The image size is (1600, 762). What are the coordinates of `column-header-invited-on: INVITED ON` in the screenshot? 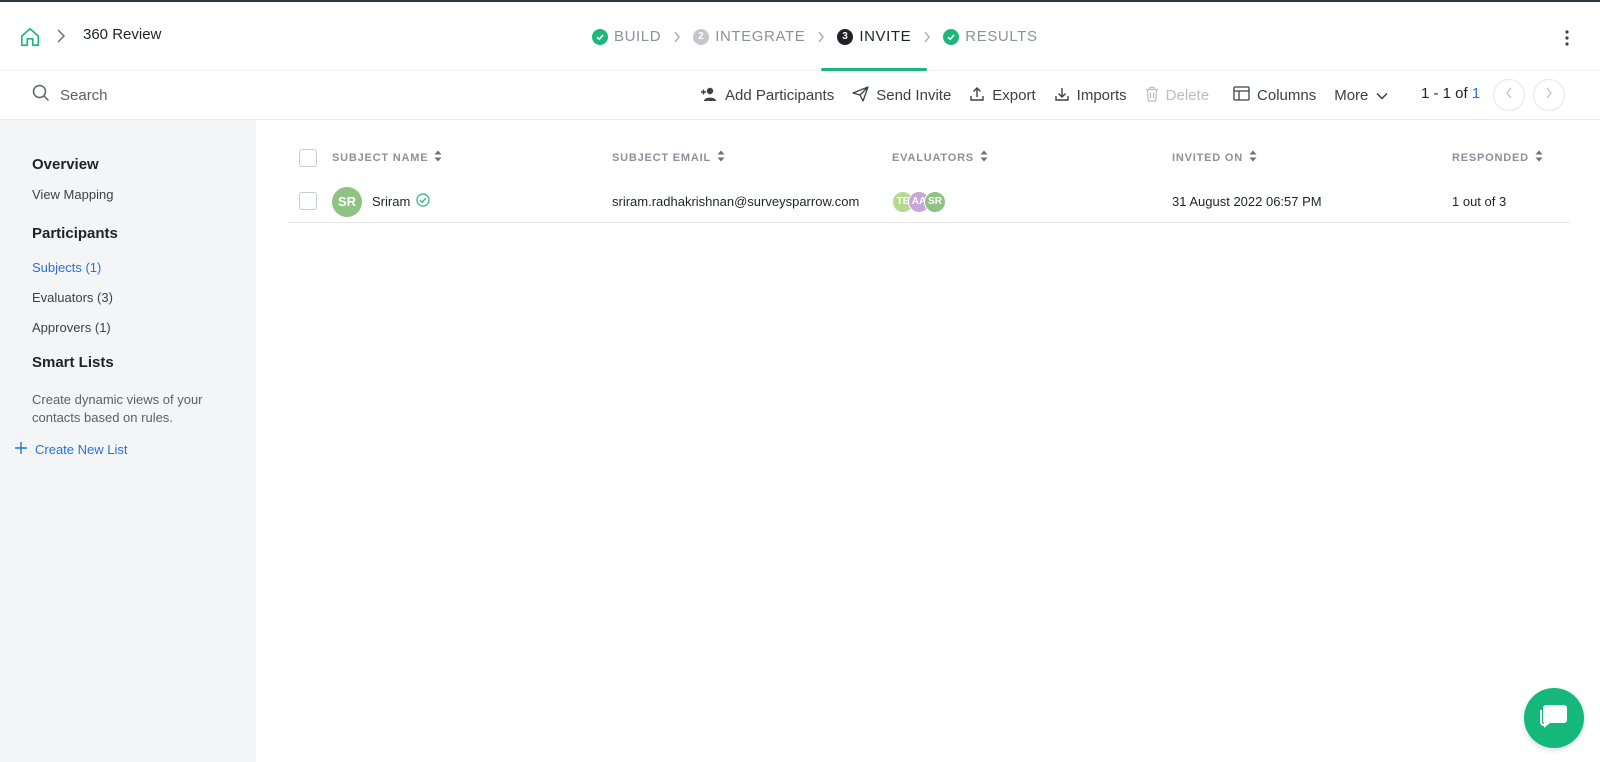 It's located at (1214, 157).